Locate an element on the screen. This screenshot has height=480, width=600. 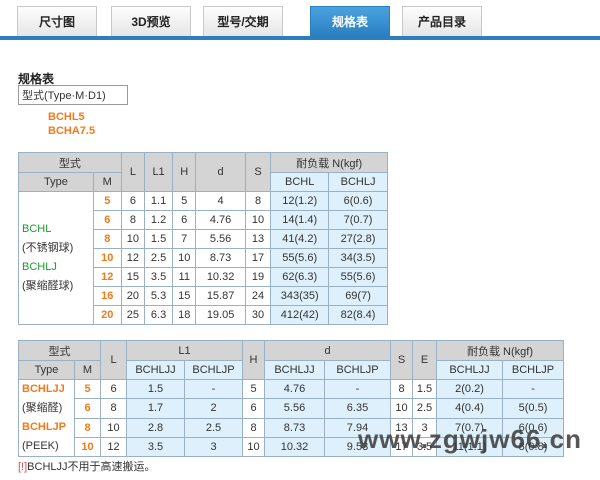
watermark: www.zgwjw66.cn is located at coordinates (470, 439).